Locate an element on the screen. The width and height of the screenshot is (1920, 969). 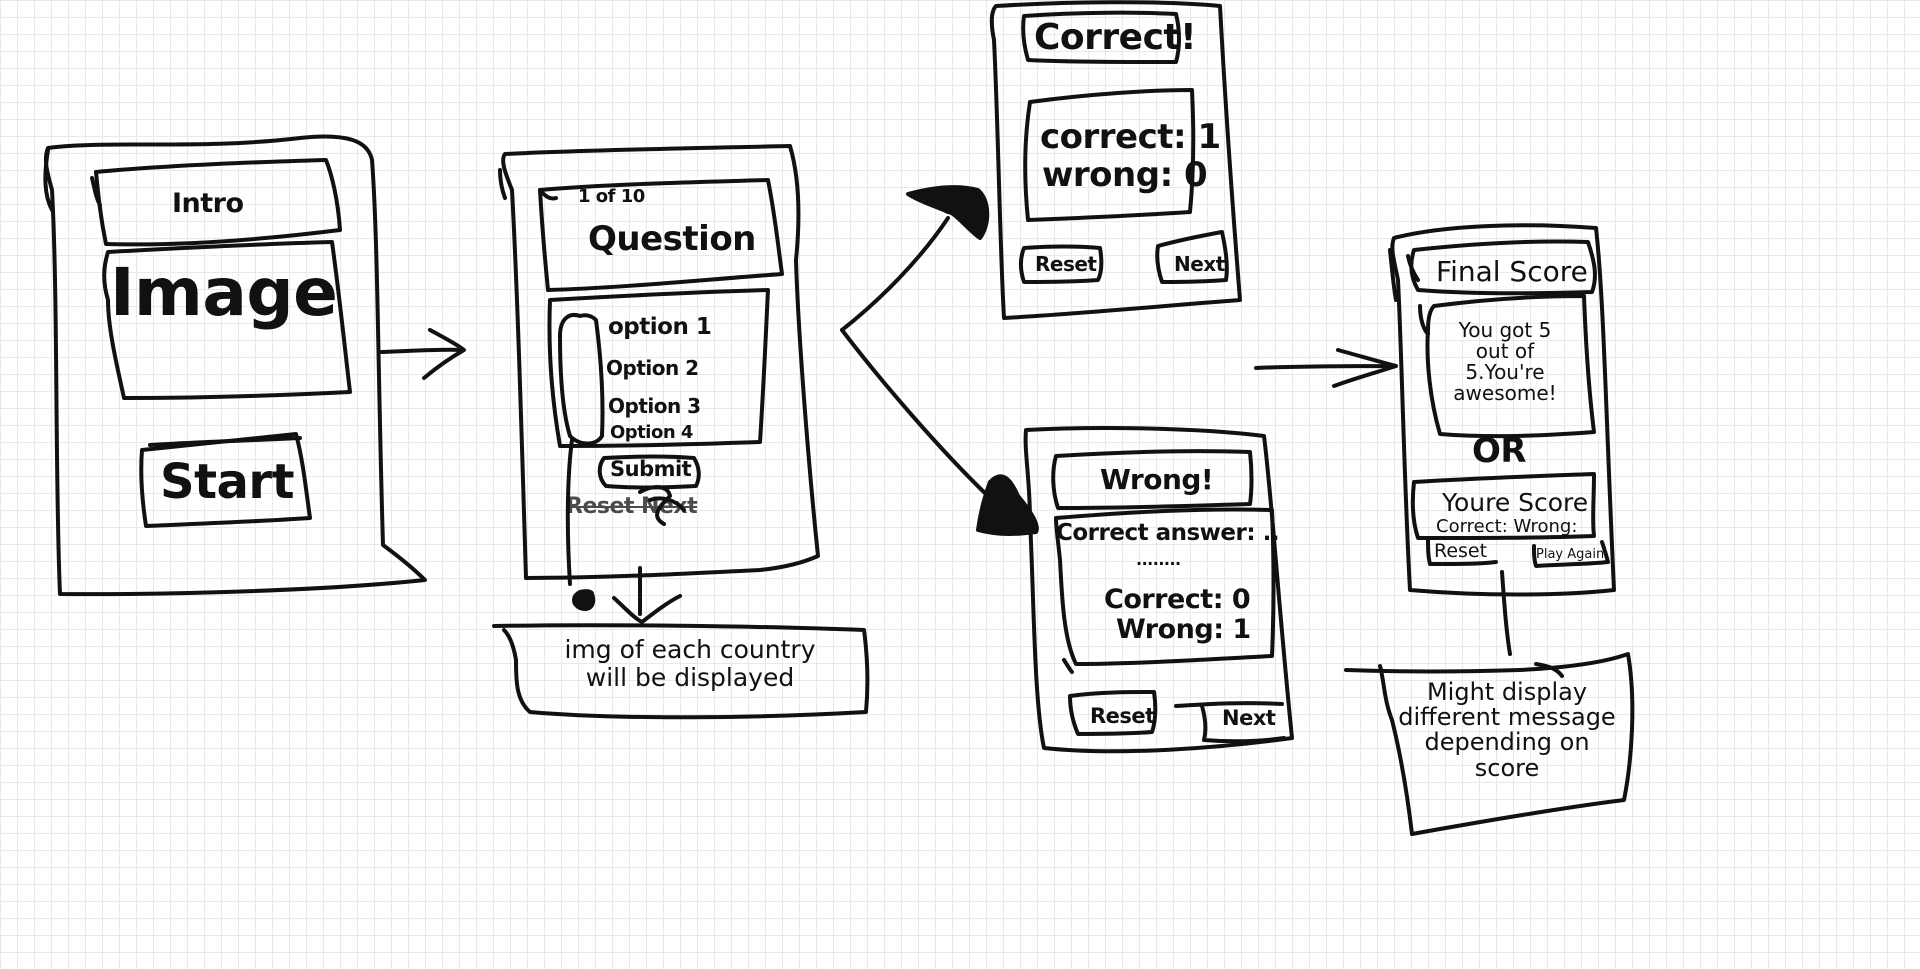
correct-next-button: Next is located at coordinates (1199, 264).